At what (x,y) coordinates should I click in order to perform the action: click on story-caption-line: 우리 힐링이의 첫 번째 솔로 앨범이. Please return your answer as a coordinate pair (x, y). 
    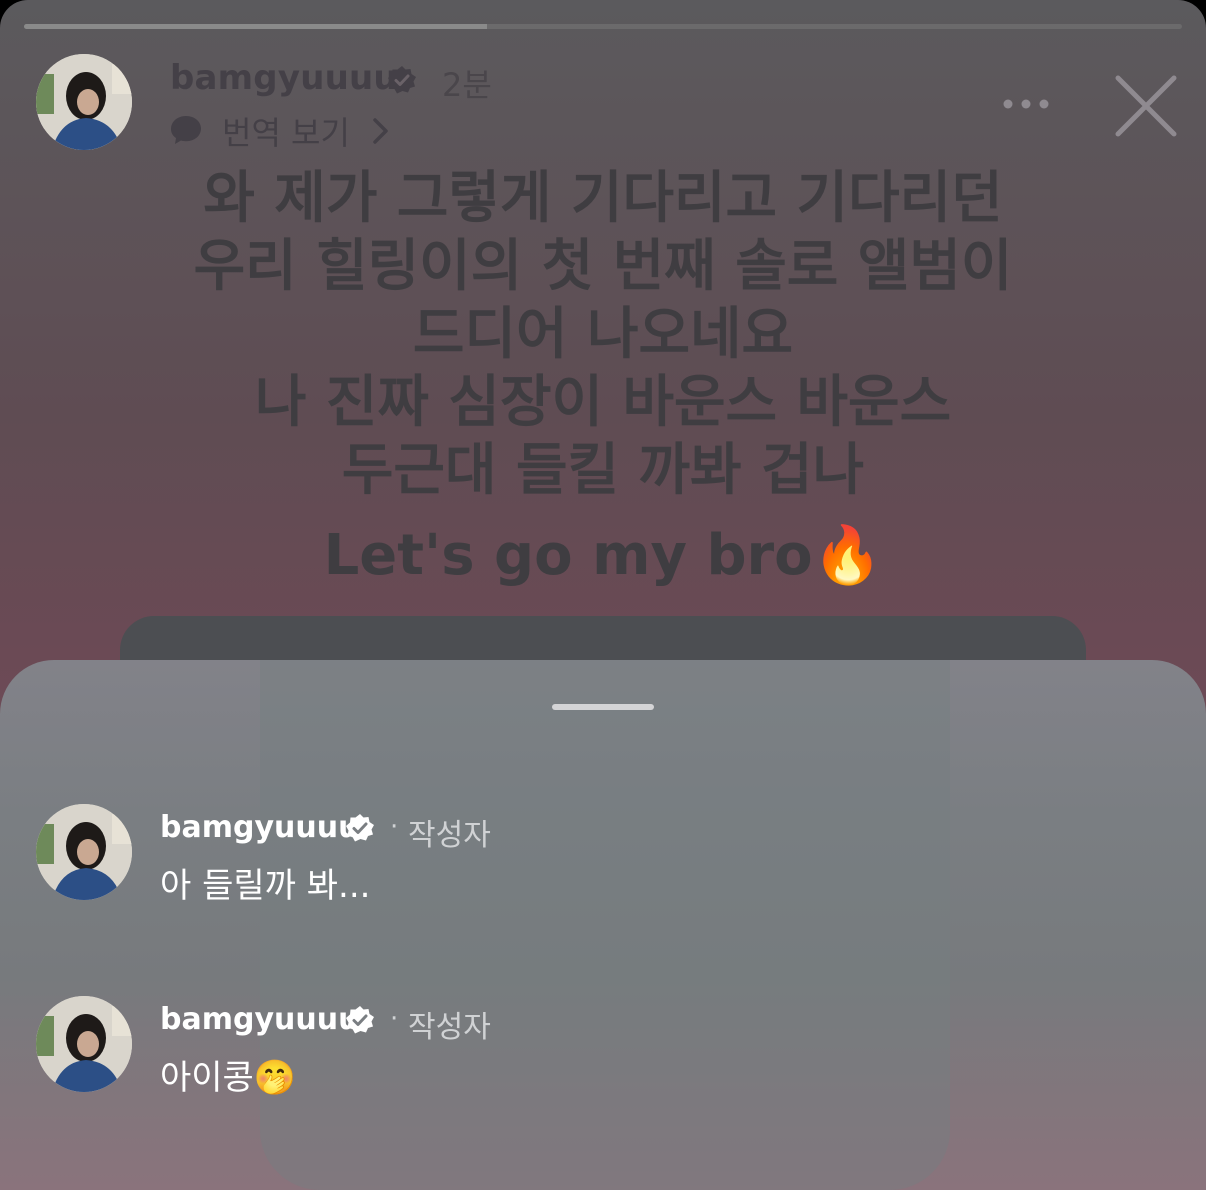
    Looking at the image, I should click on (603, 266).